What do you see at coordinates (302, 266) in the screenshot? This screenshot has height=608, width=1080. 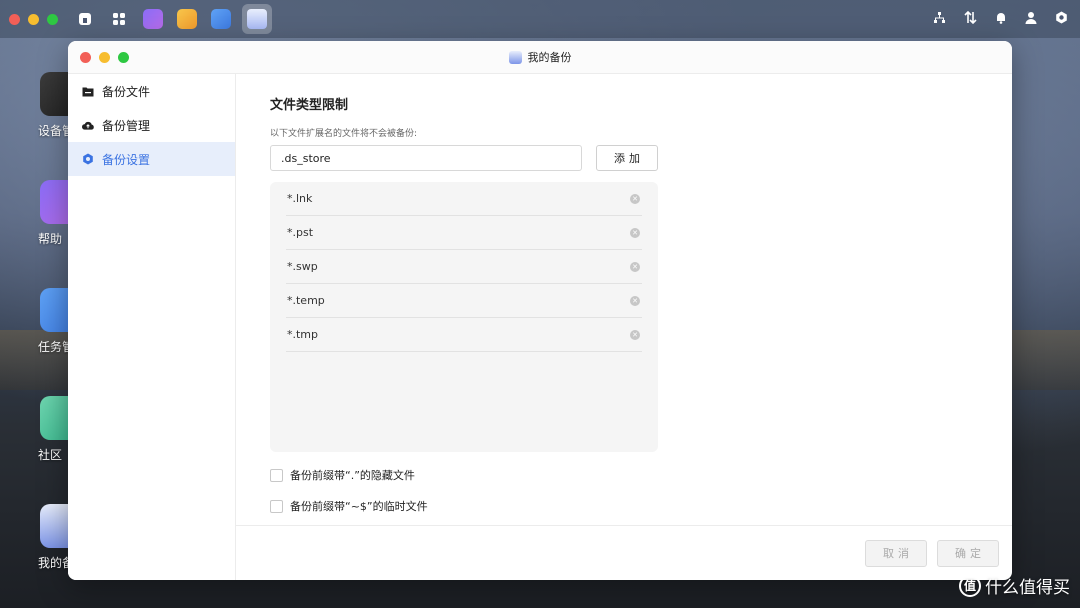 I see `extension-label: *.swp` at bounding box center [302, 266].